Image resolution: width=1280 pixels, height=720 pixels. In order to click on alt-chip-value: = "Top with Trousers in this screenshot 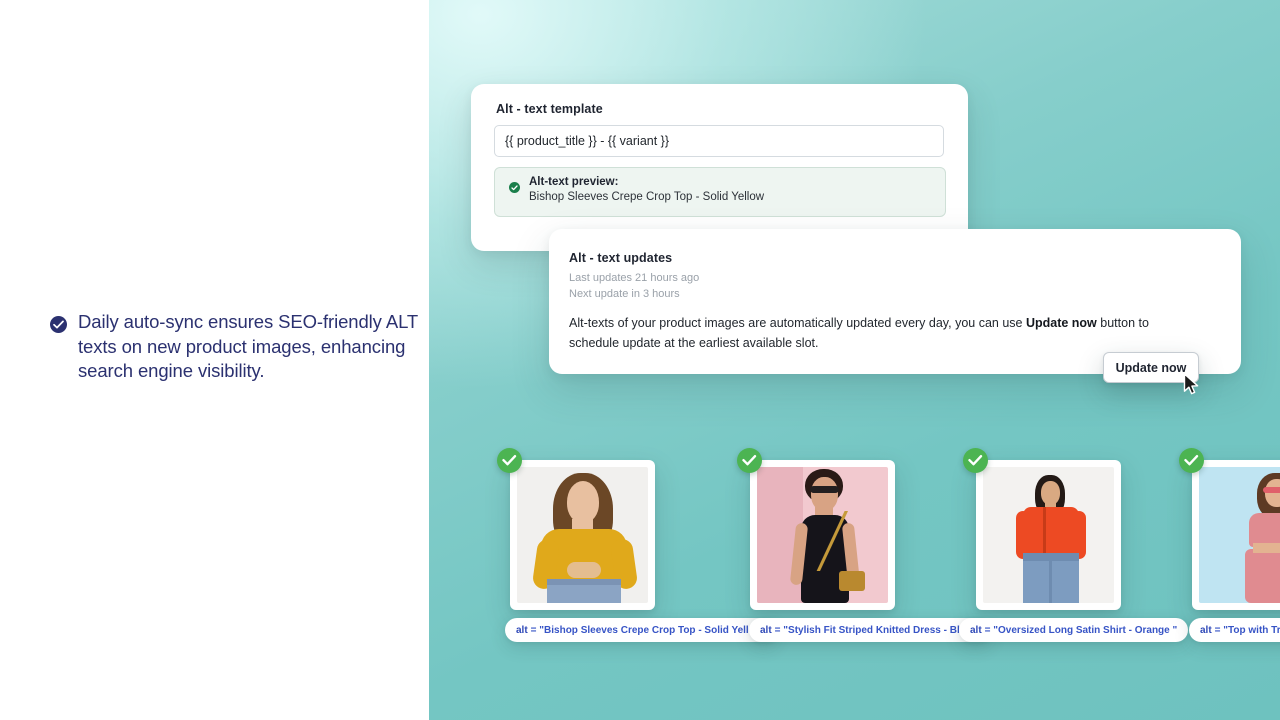, I will do `click(1247, 630)`.